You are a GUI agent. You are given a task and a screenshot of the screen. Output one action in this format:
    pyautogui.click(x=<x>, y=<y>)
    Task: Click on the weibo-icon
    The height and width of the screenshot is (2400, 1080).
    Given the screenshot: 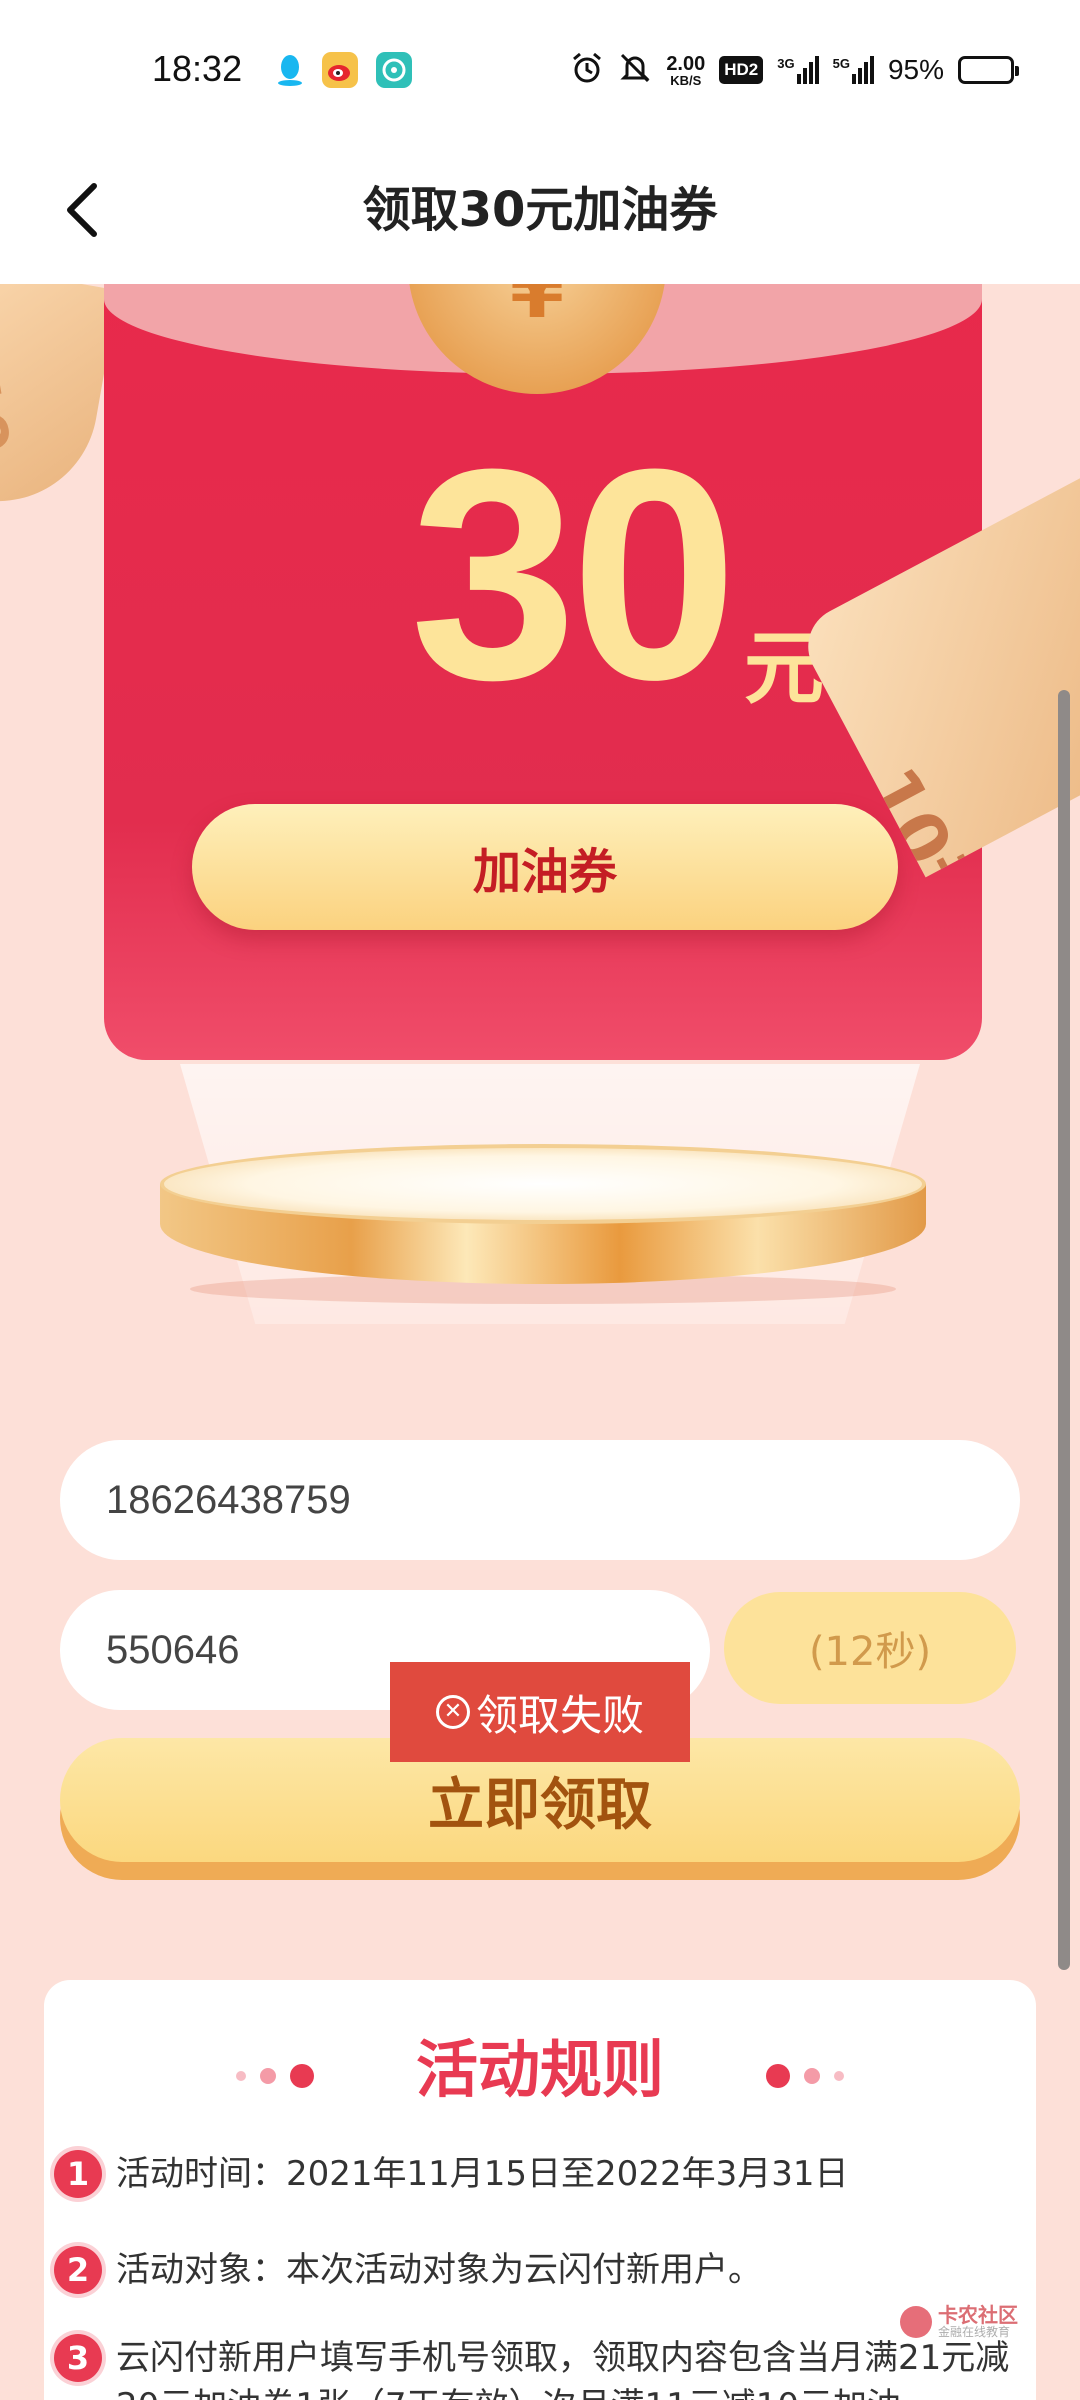 What is the action you would take?
    pyautogui.click(x=340, y=70)
    